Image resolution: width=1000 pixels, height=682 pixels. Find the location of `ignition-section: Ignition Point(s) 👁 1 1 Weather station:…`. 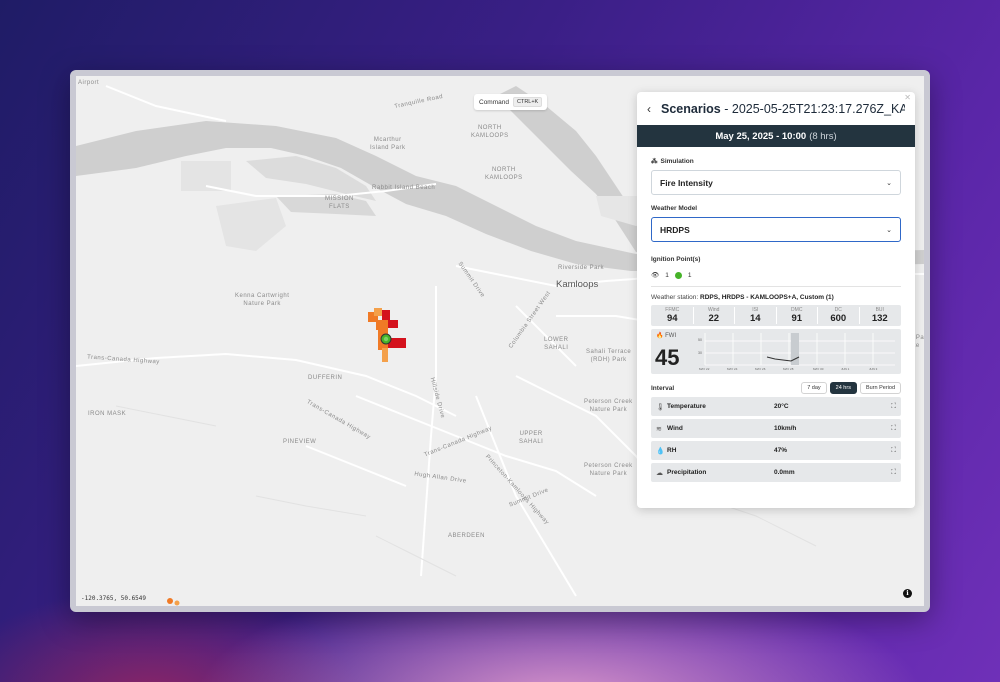

ignition-section: Ignition Point(s) 👁 1 1 Weather station:… is located at coordinates (776, 369).